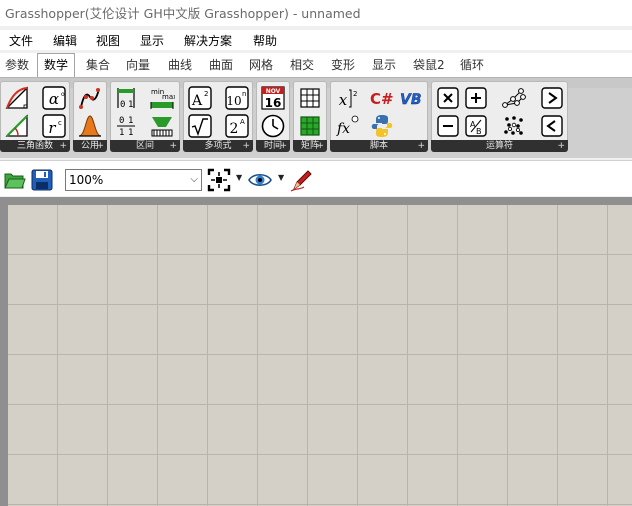  I want to click on tab-mesh: 网格, so click(261, 66).